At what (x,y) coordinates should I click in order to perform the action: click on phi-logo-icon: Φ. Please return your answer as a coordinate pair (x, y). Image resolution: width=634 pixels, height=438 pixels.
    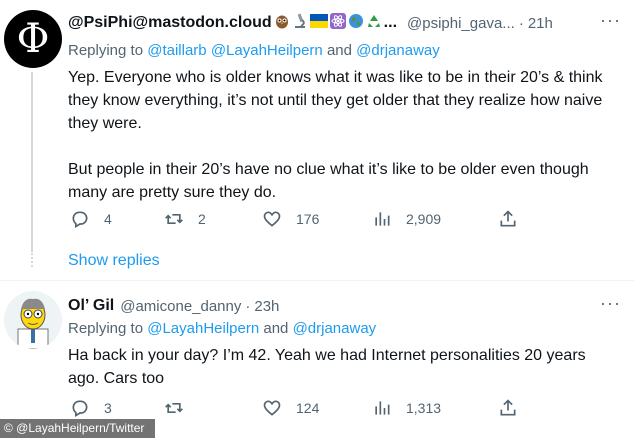
    Looking at the image, I should click on (33, 39).